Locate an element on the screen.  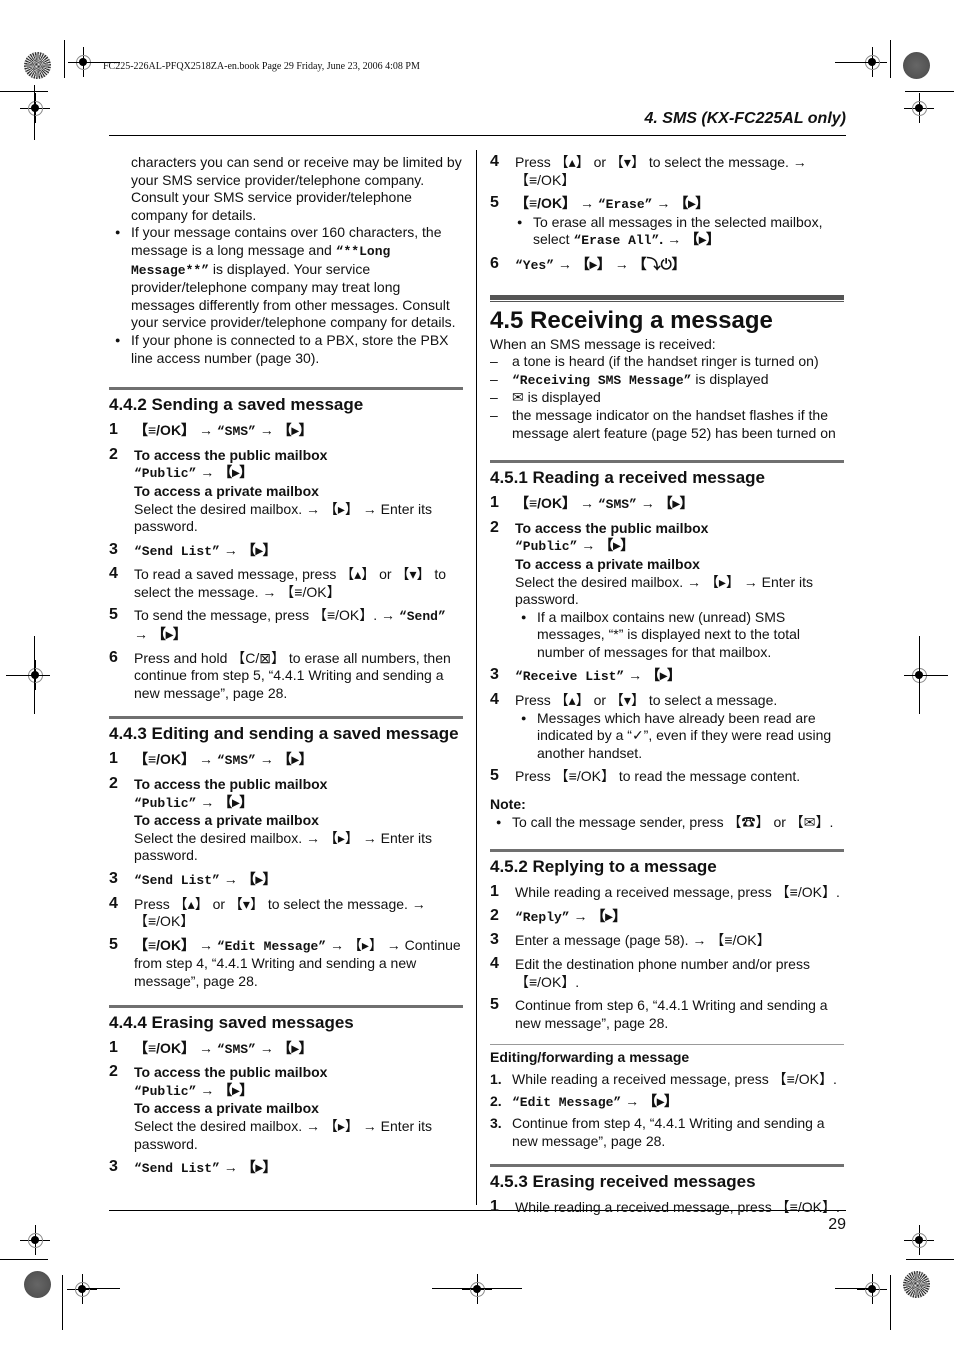
note-heading: Note: is located at coordinates (508, 804).